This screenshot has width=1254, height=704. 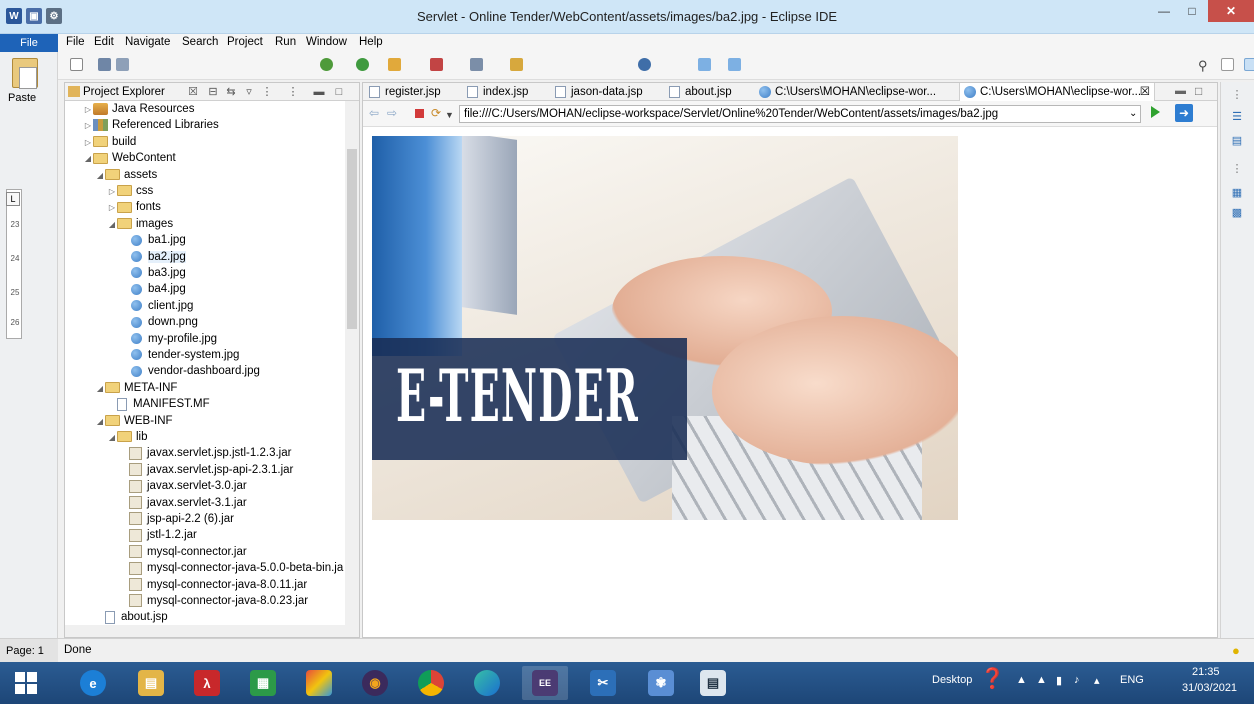 I want to click on tree-item: tender-system.jpg, so click(x=179, y=355).